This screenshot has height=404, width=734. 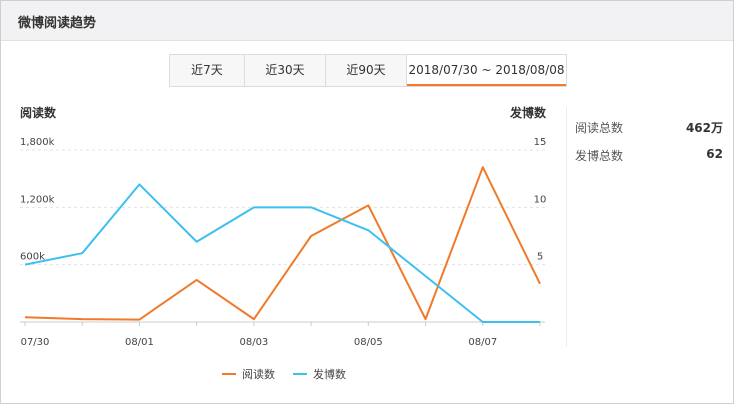 I want to click on y2-axis-title: 发博数, so click(x=528, y=112).